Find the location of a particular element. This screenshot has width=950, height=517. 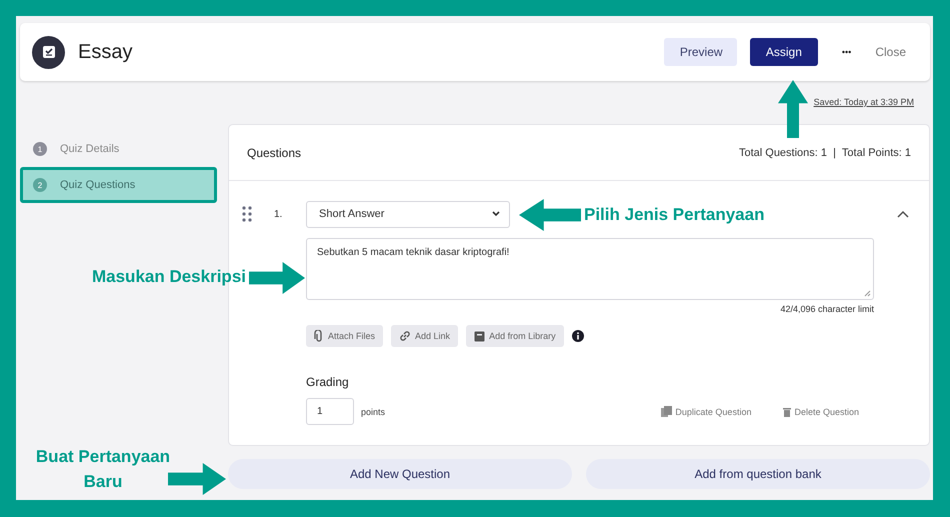

question-number: 1. is located at coordinates (279, 214).